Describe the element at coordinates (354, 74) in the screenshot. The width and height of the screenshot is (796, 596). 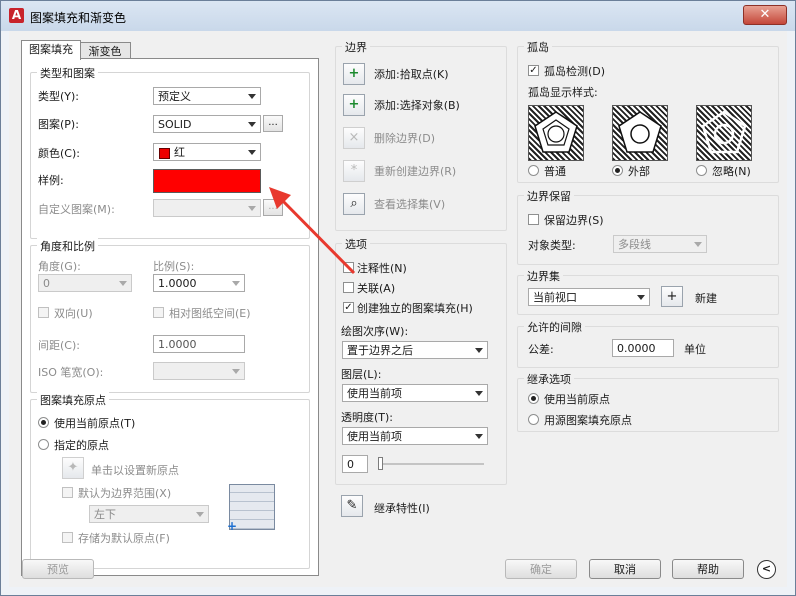
I see `add-pick-button: +` at that location.